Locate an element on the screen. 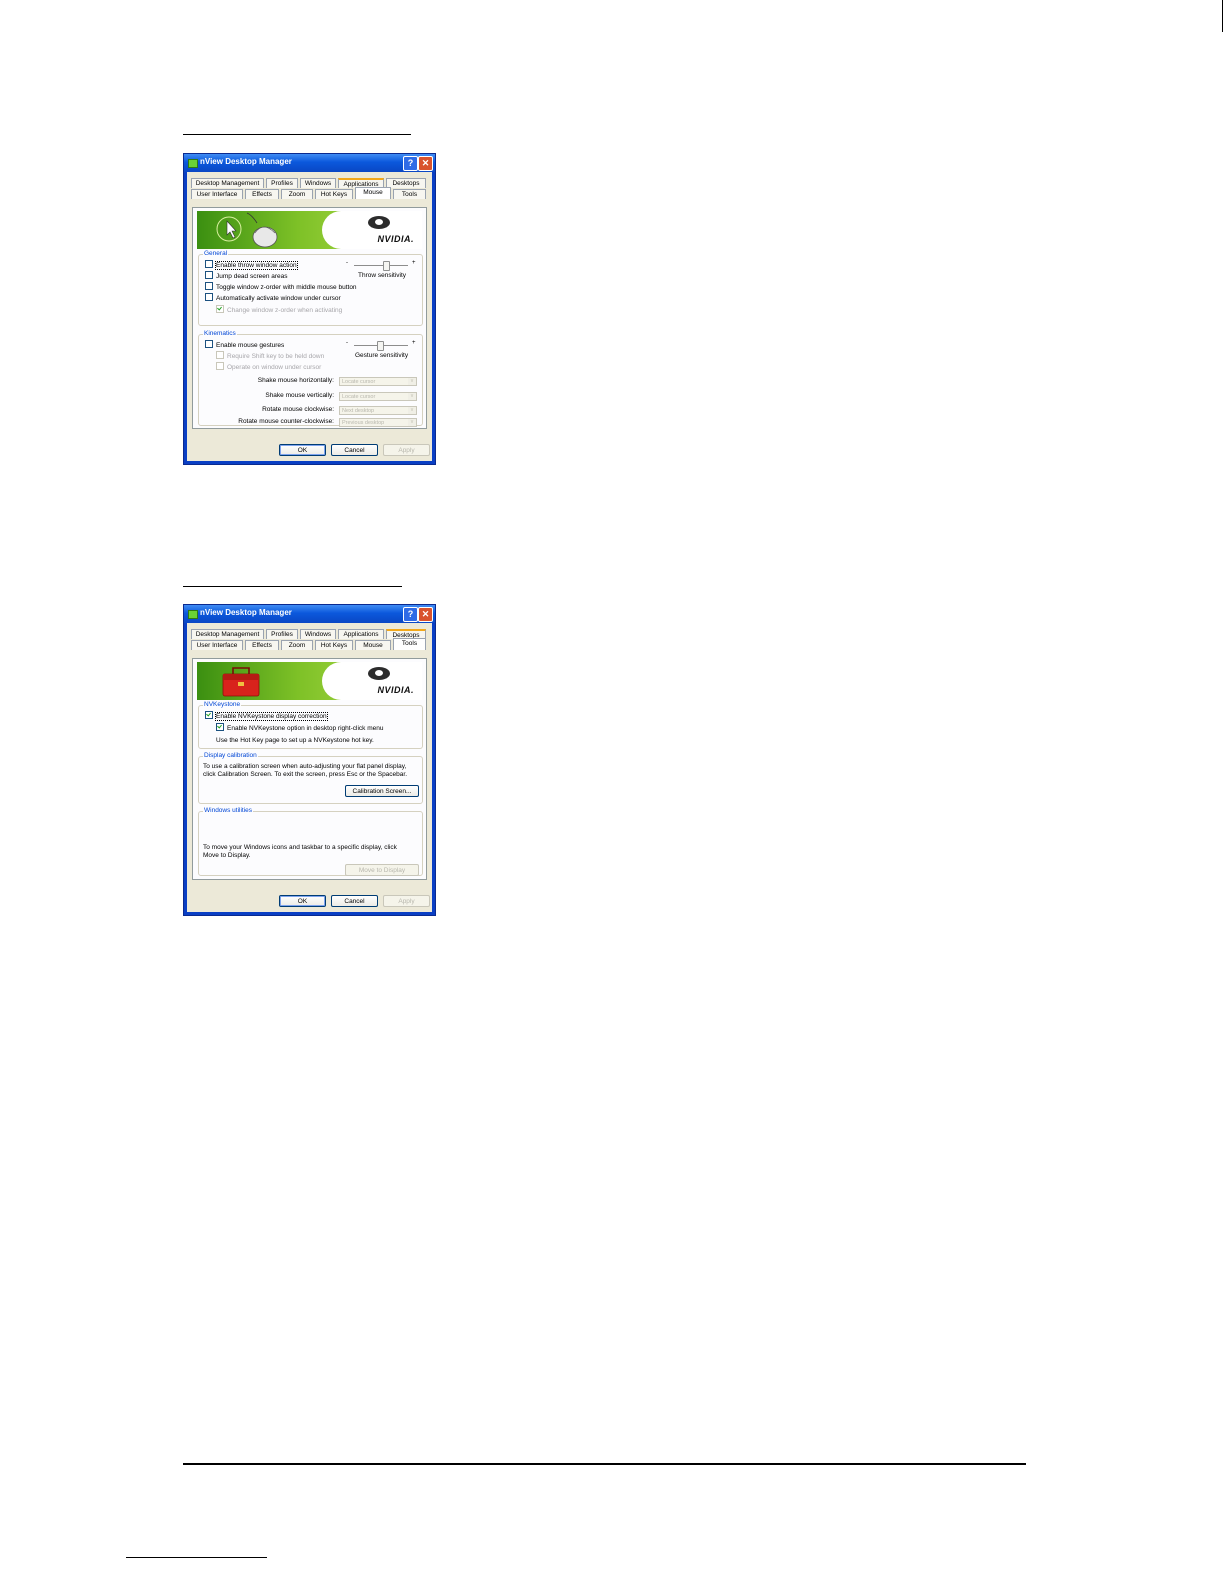 The height and width of the screenshot is (1584, 1224). throw-window-checkbox: Enable throw window action is located at coordinates (251, 265).